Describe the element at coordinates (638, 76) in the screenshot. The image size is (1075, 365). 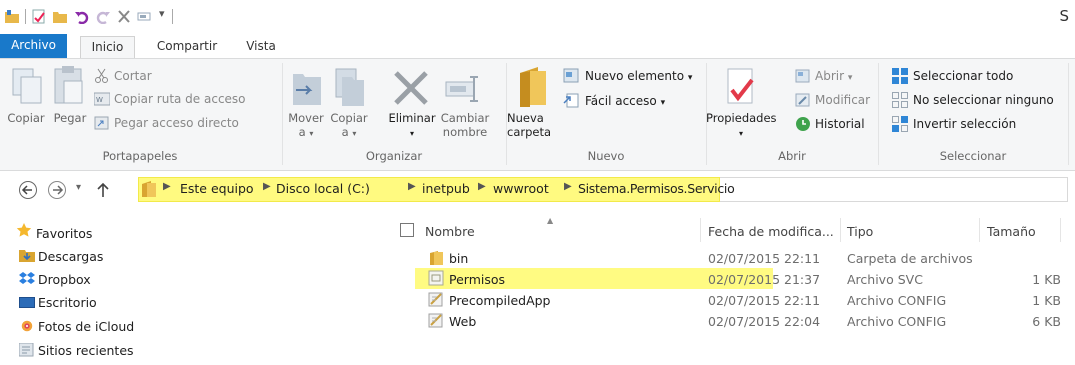
I see `new-item-button: Nuevo elemento ▾` at that location.